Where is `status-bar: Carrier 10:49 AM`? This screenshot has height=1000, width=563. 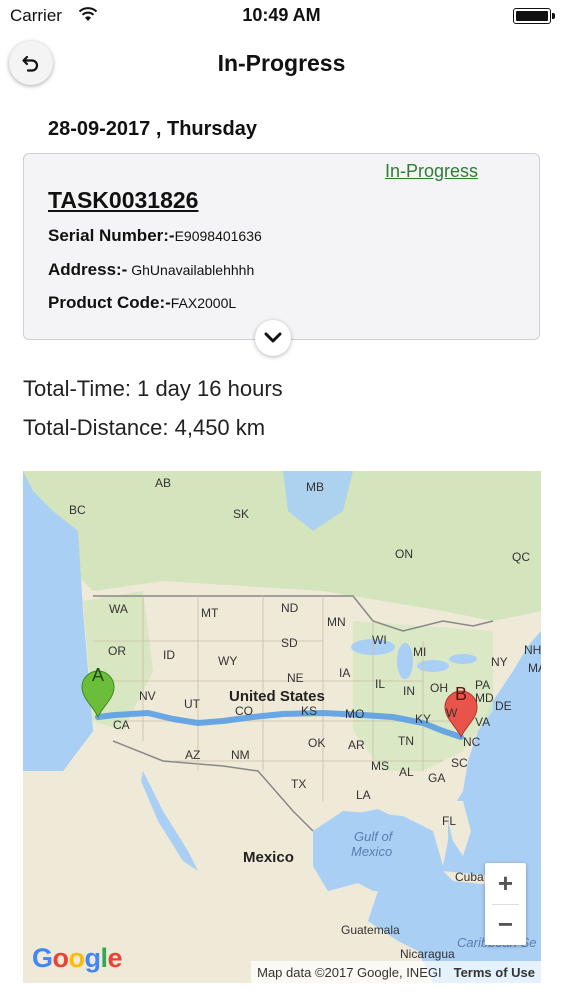 status-bar: Carrier 10:49 AM is located at coordinates (281, 16).